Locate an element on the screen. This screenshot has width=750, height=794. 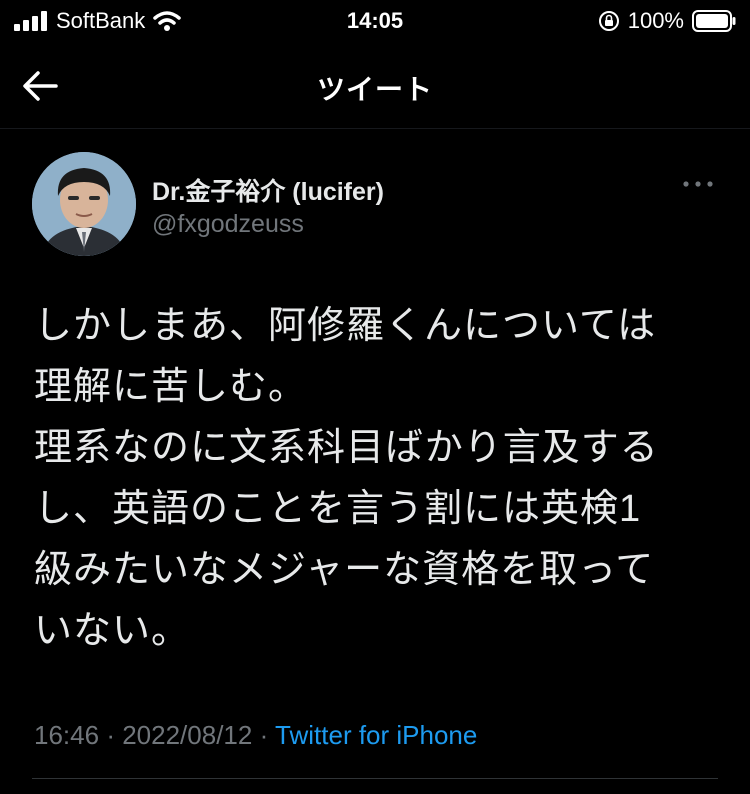
battery-icon is located at coordinates (714, 21).